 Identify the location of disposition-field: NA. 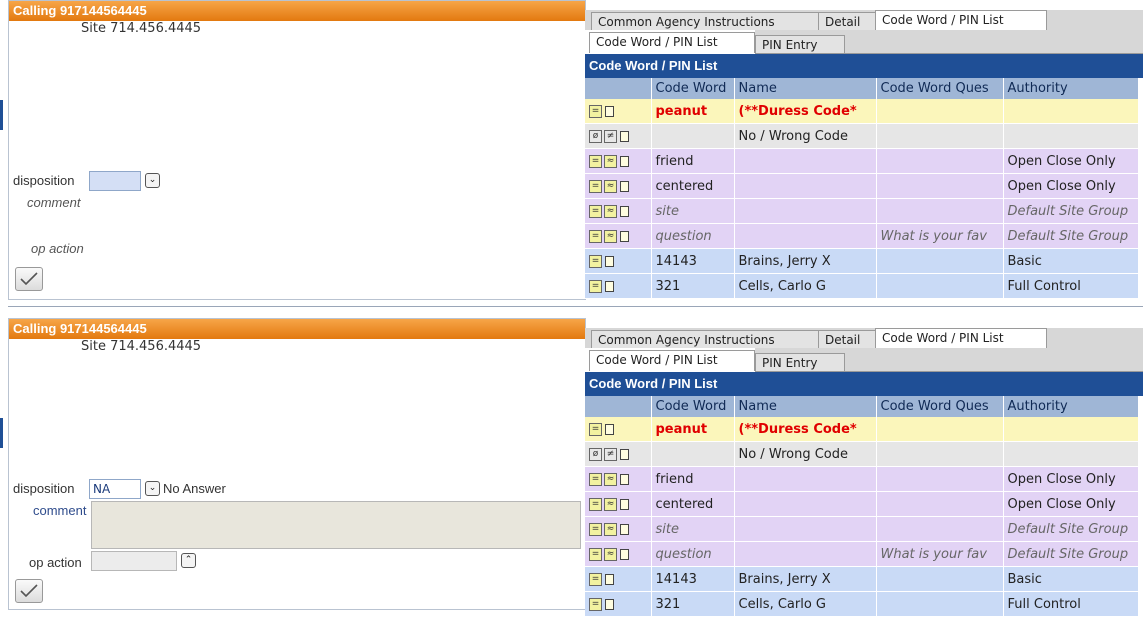
(115, 489).